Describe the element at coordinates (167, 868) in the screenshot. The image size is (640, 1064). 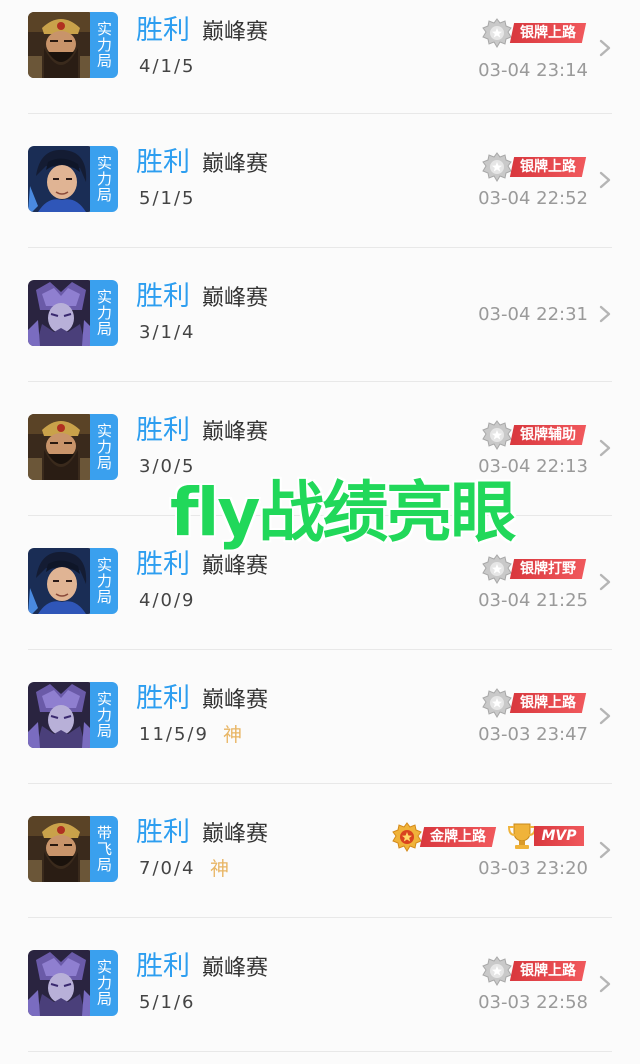
I see `kda-score: 7/0/4` at that location.